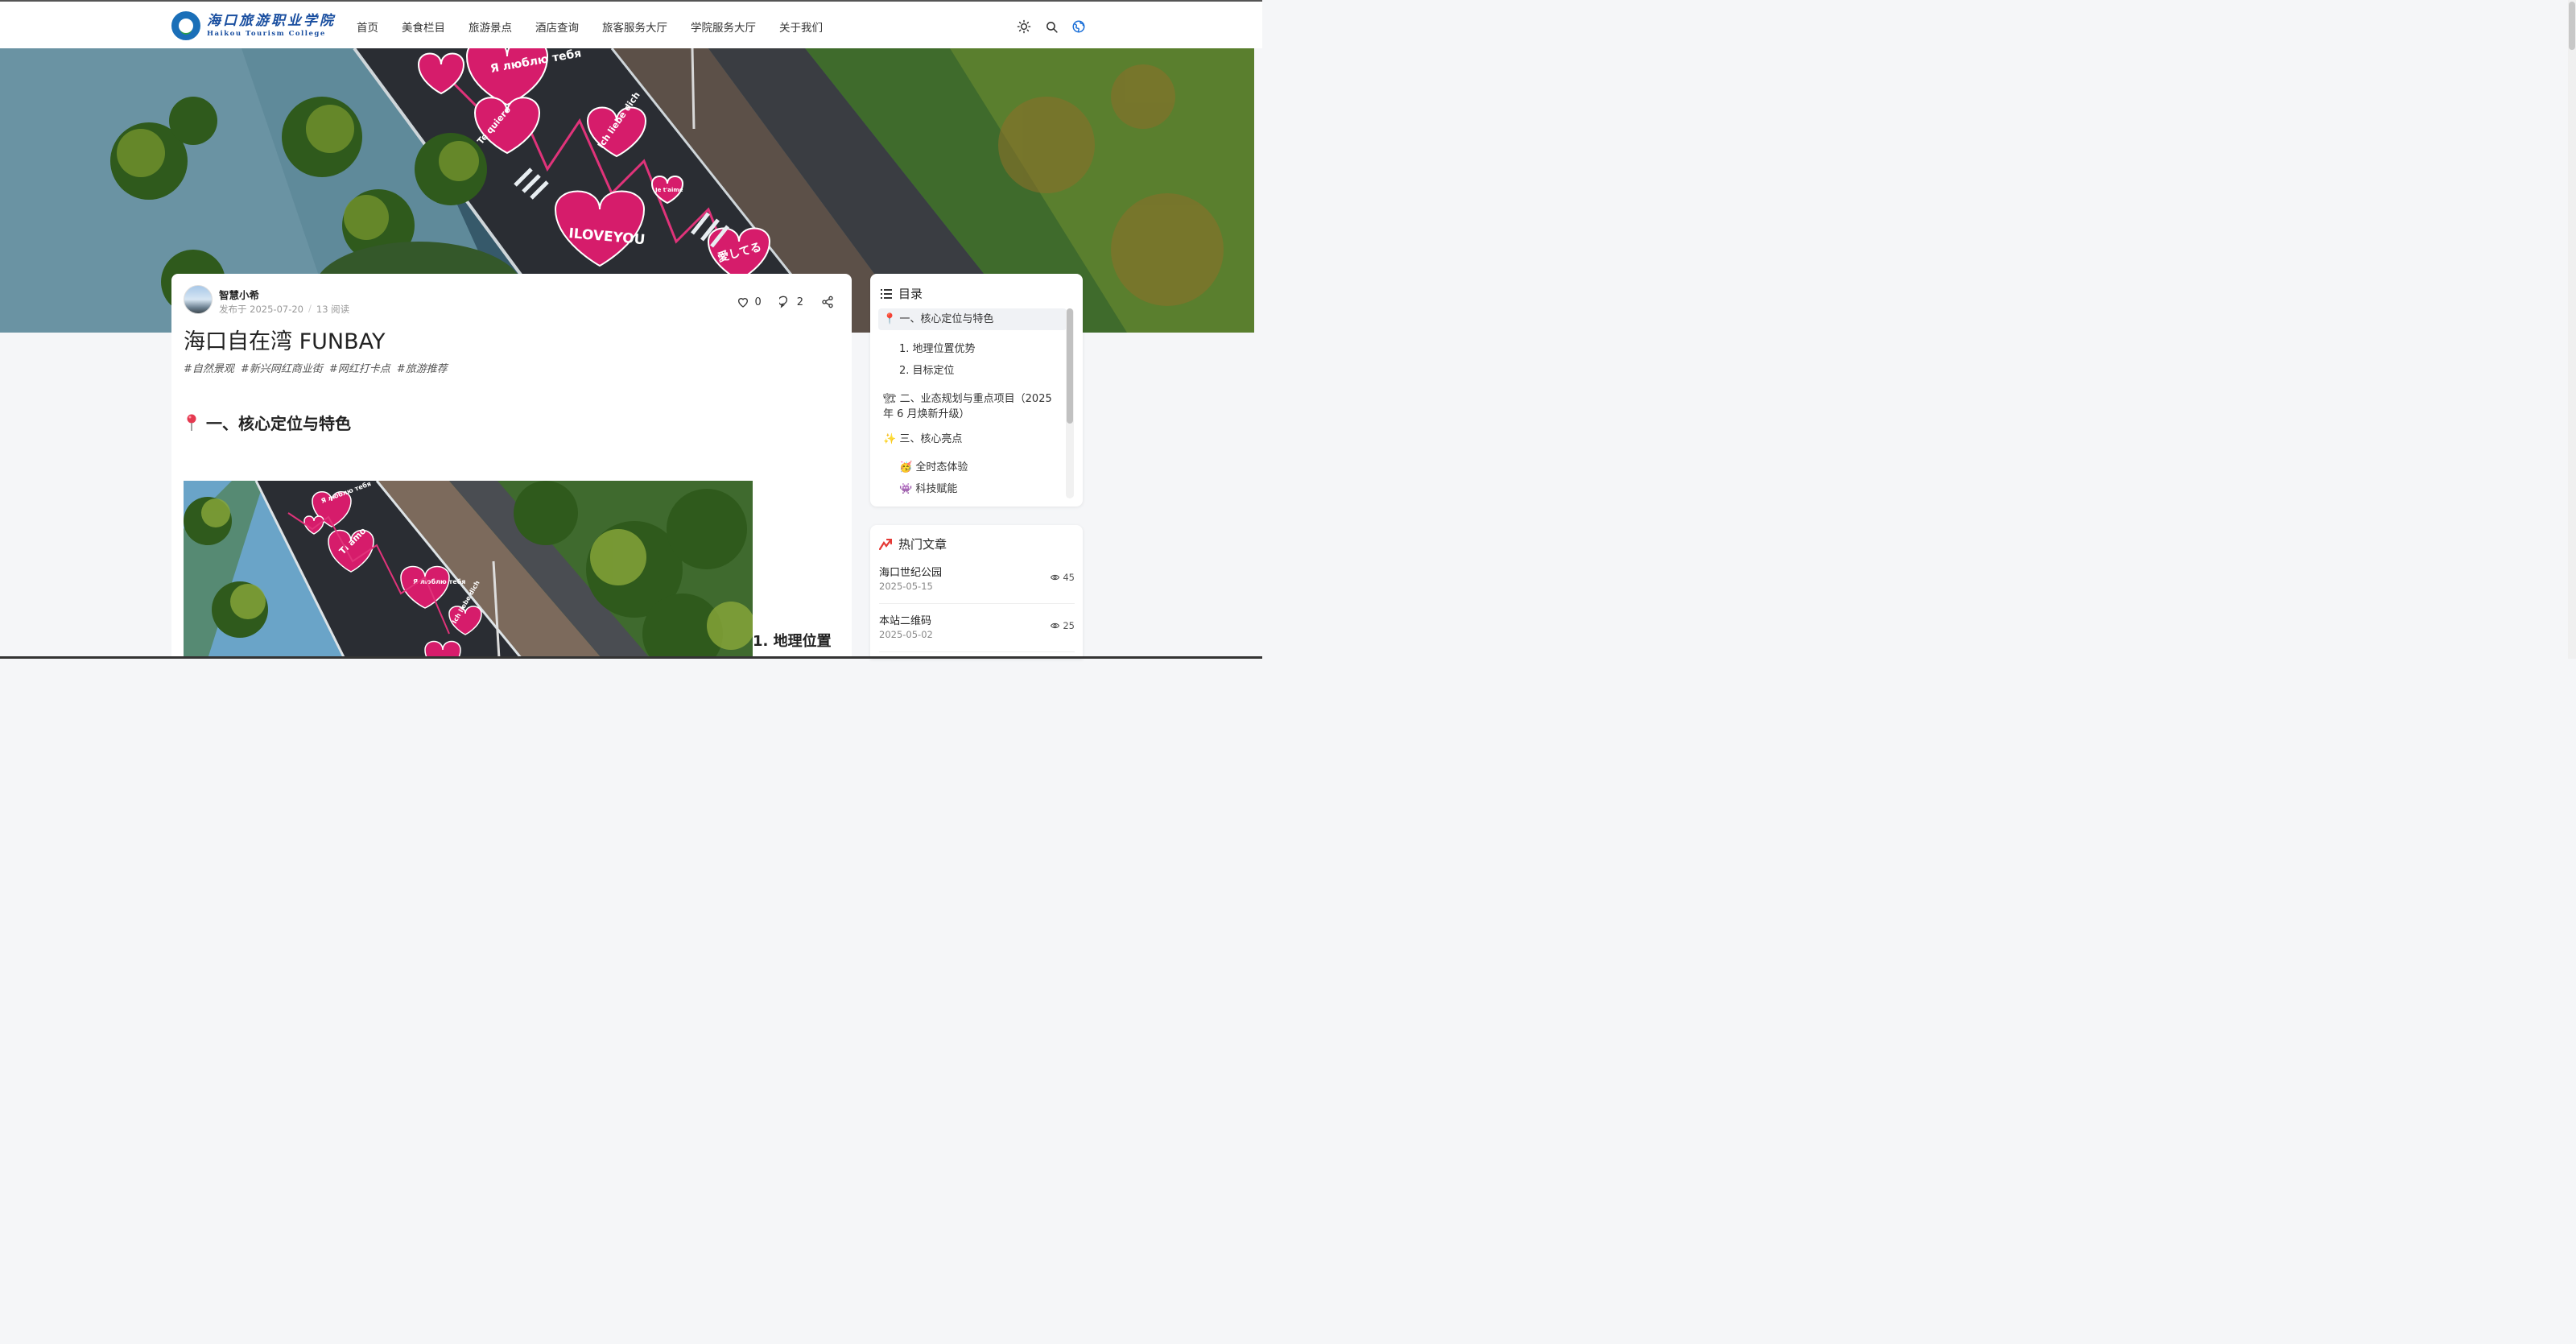  What do you see at coordinates (333, 309) in the screenshot?
I see `read-count: 13 阅读` at bounding box center [333, 309].